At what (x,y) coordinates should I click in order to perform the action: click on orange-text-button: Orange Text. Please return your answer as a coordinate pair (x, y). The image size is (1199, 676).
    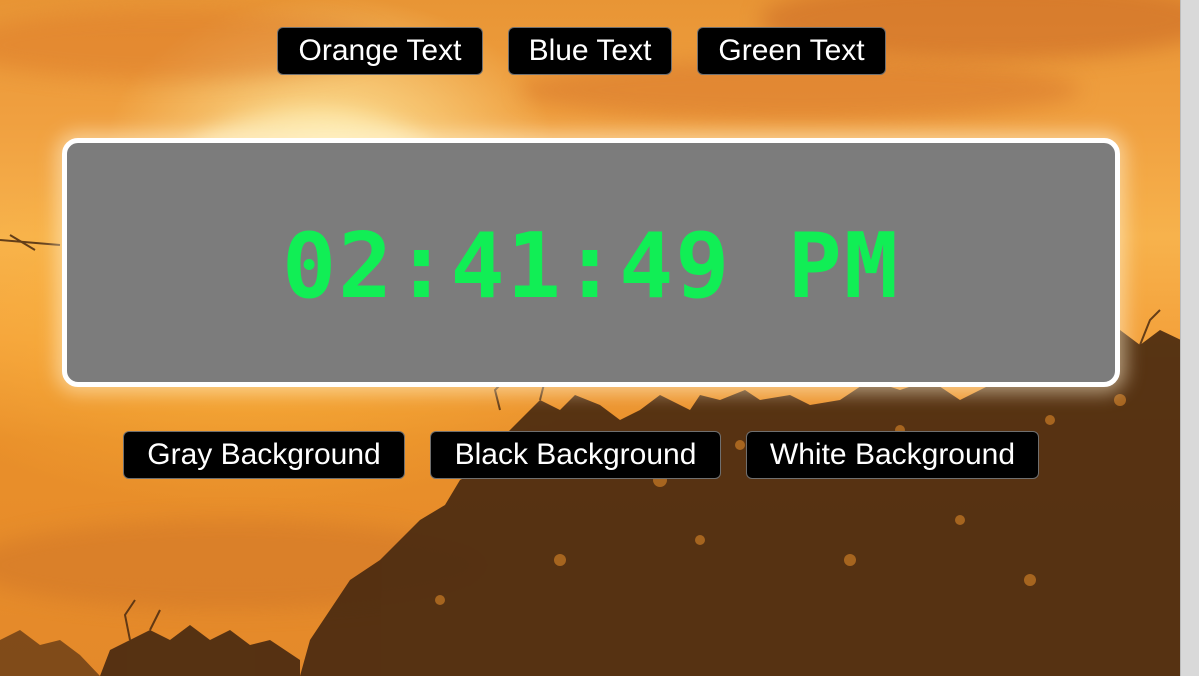
    Looking at the image, I should click on (380, 51).